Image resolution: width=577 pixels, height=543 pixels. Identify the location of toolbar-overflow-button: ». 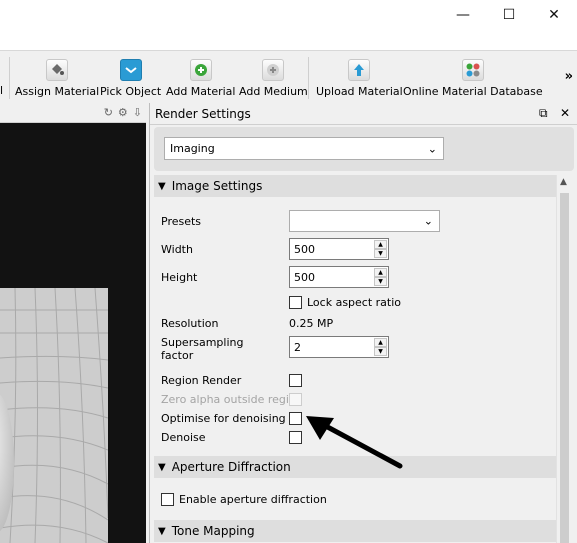
(569, 76).